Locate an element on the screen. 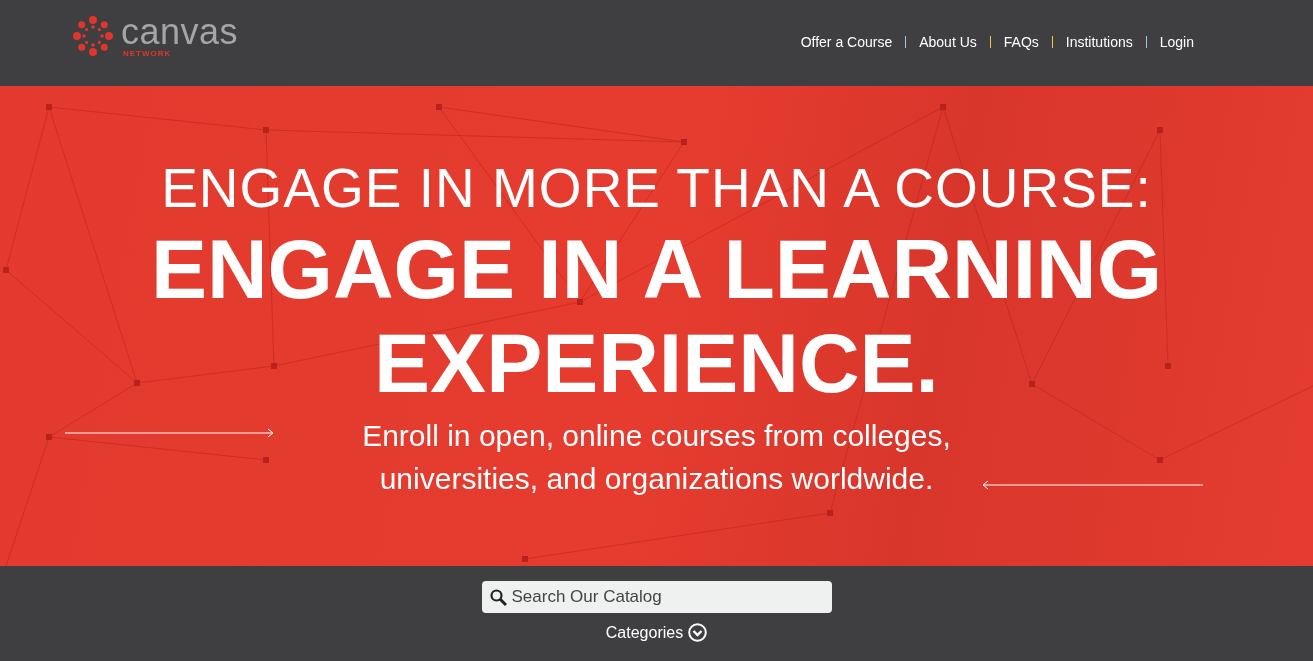 The image size is (1313, 661). chevron-down-icon is located at coordinates (698, 632).